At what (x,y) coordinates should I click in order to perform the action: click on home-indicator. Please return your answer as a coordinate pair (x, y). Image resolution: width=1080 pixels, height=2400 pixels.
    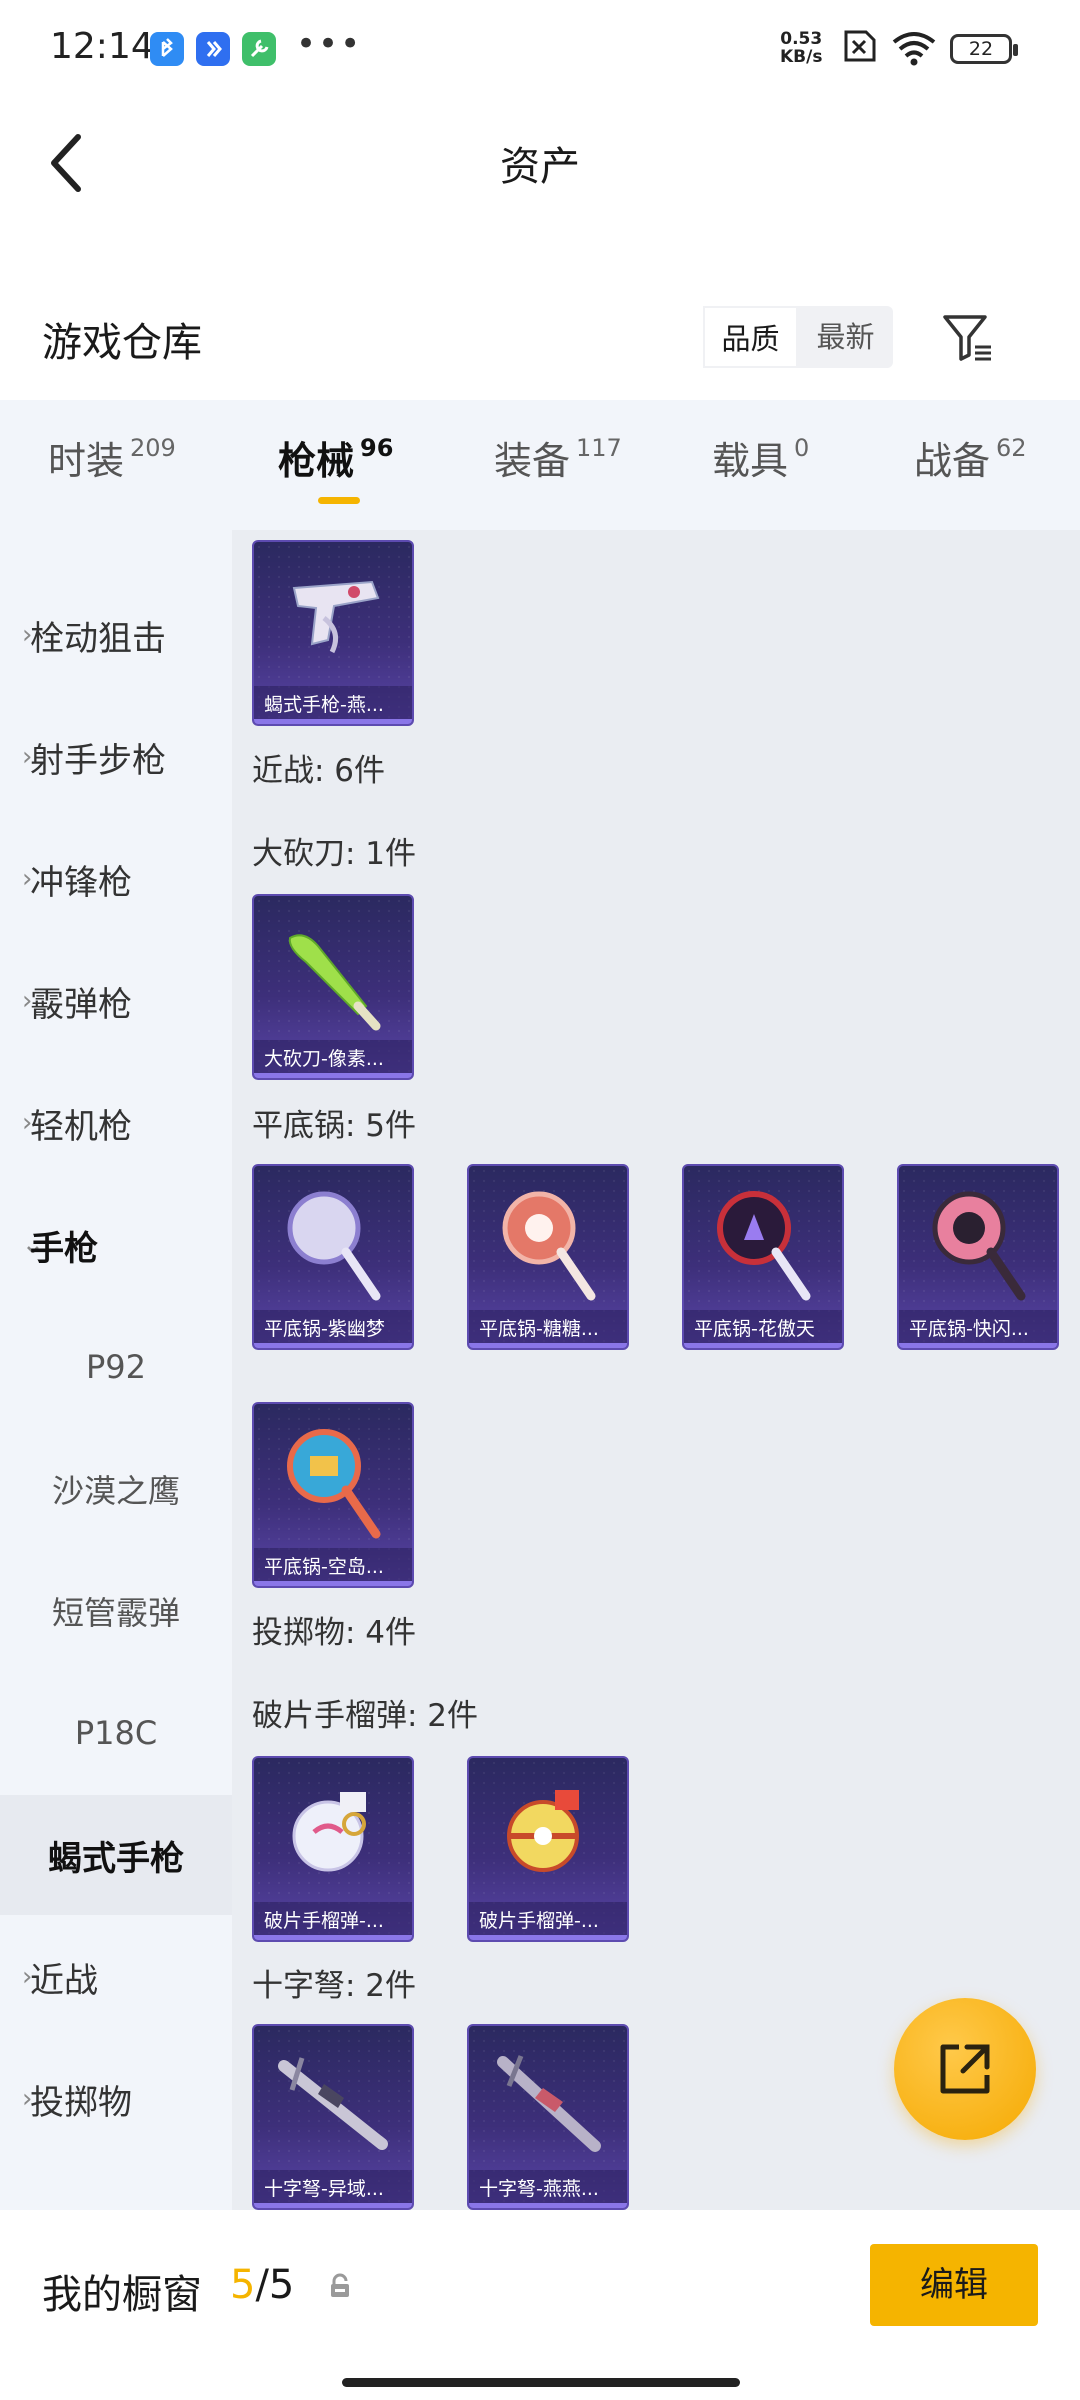
    Looking at the image, I should click on (541, 2382).